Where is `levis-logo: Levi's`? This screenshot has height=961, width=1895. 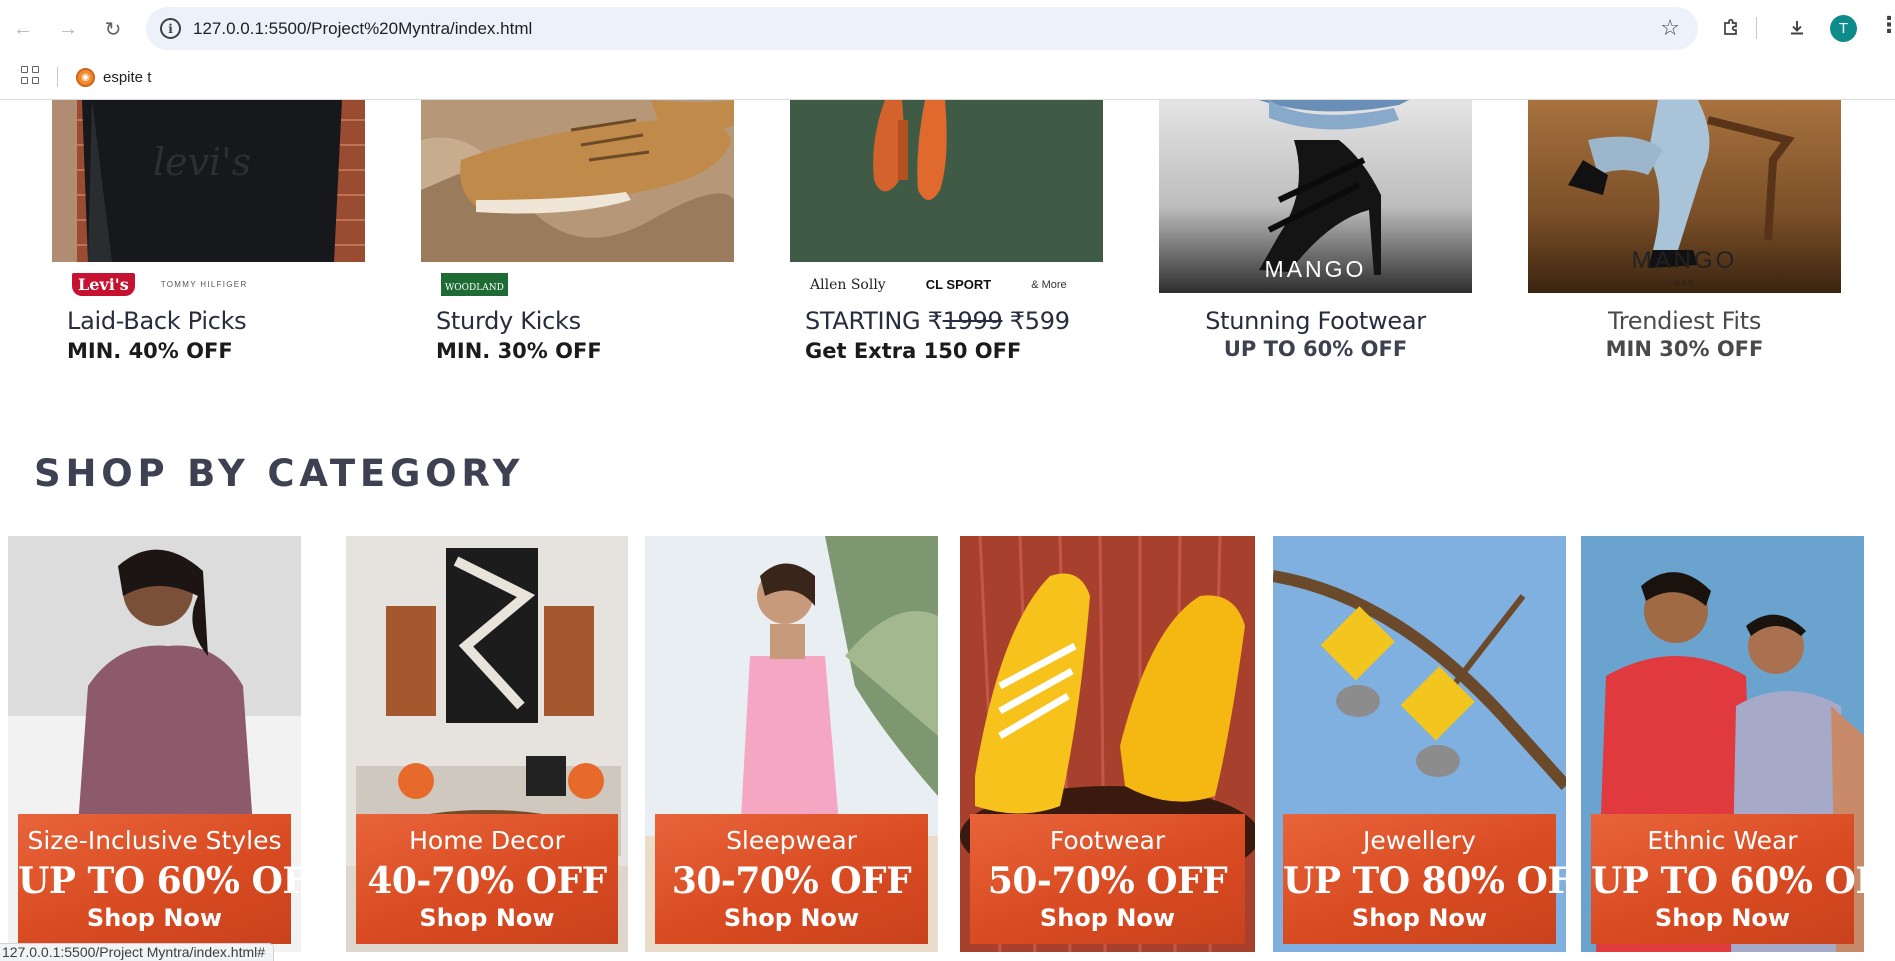 levis-logo: Levi's is located at coordinates (103, 284).